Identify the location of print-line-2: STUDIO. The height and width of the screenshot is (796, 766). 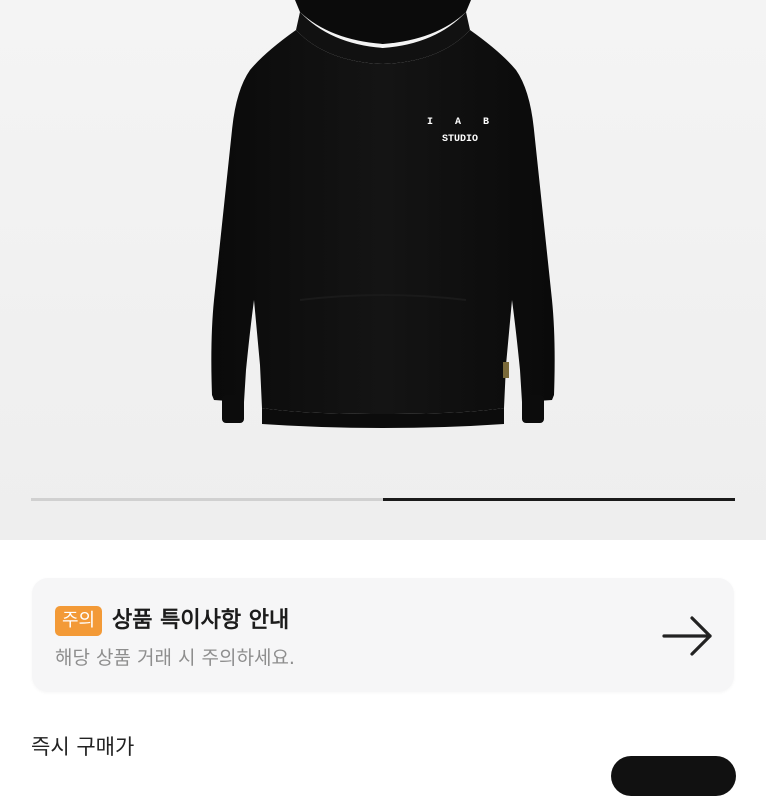
(460, 139).